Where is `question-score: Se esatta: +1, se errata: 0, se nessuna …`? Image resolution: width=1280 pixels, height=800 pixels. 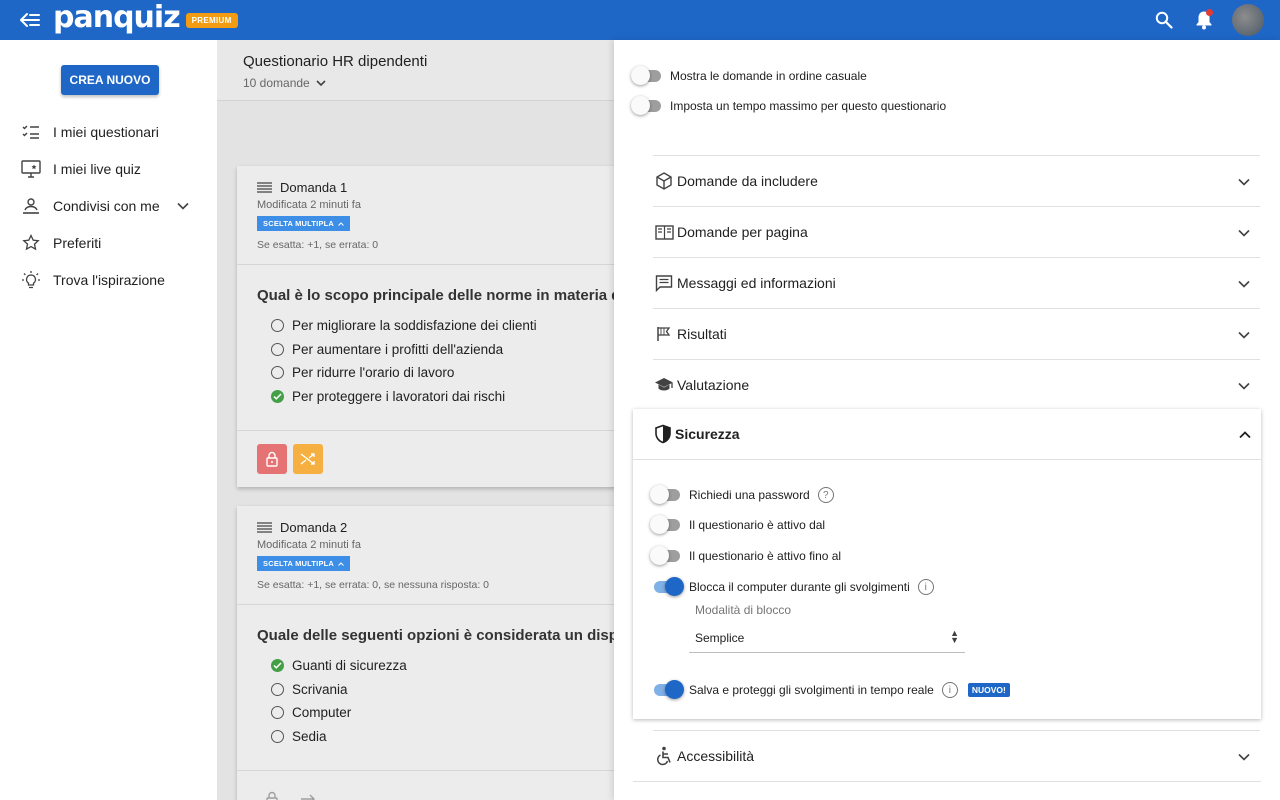 question-score: Se esatta: +1, se errata: 0, se nessuna … is located at coordinates (373, 585).